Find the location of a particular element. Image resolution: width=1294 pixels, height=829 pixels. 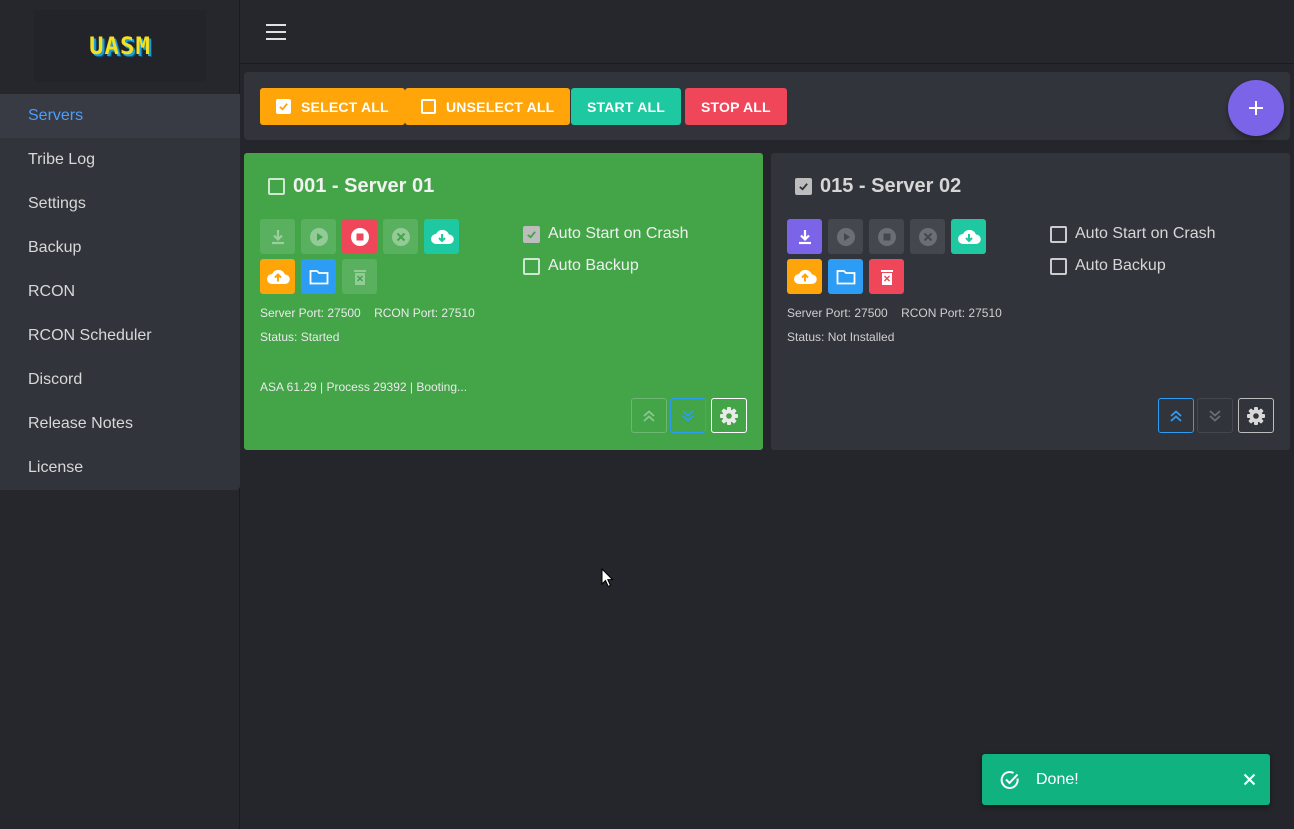

top-bar is located at coordinates (767, 32).